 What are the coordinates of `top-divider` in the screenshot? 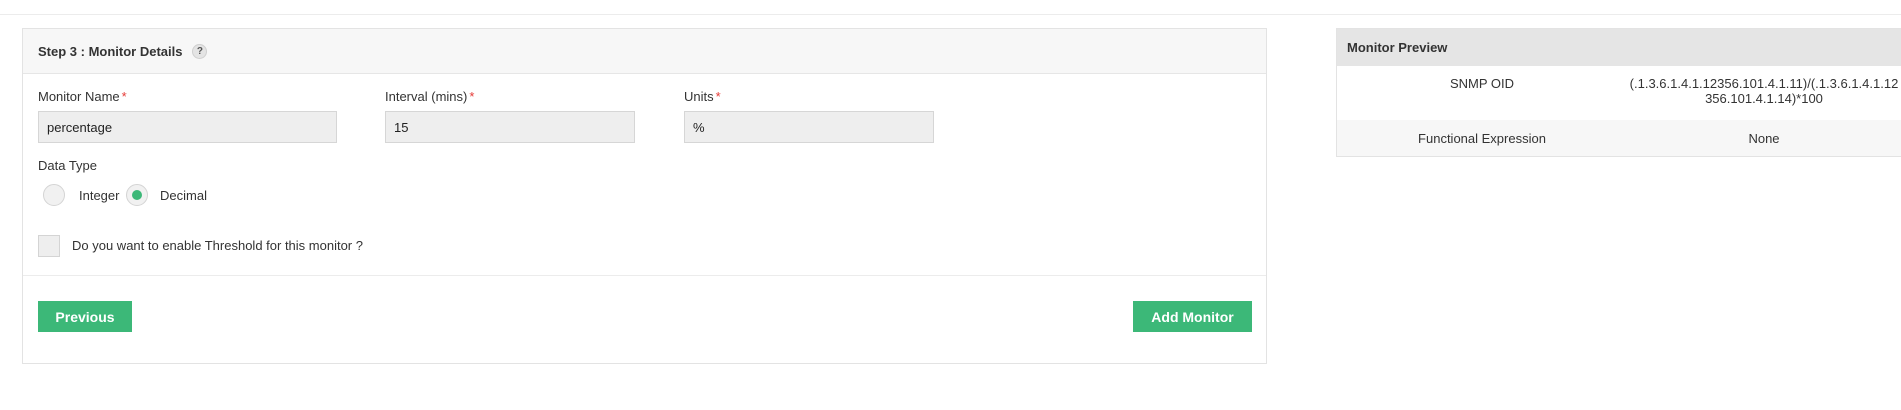 It's located at (950, 14).